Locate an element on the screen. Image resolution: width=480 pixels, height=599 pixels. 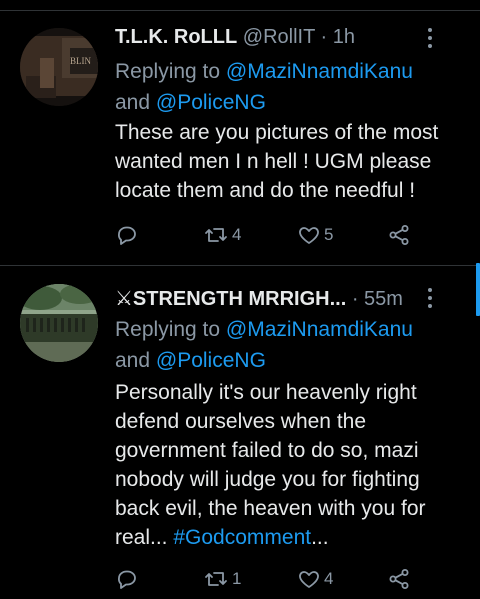
retweet-button: 1 is located at coordinates (222, 579).